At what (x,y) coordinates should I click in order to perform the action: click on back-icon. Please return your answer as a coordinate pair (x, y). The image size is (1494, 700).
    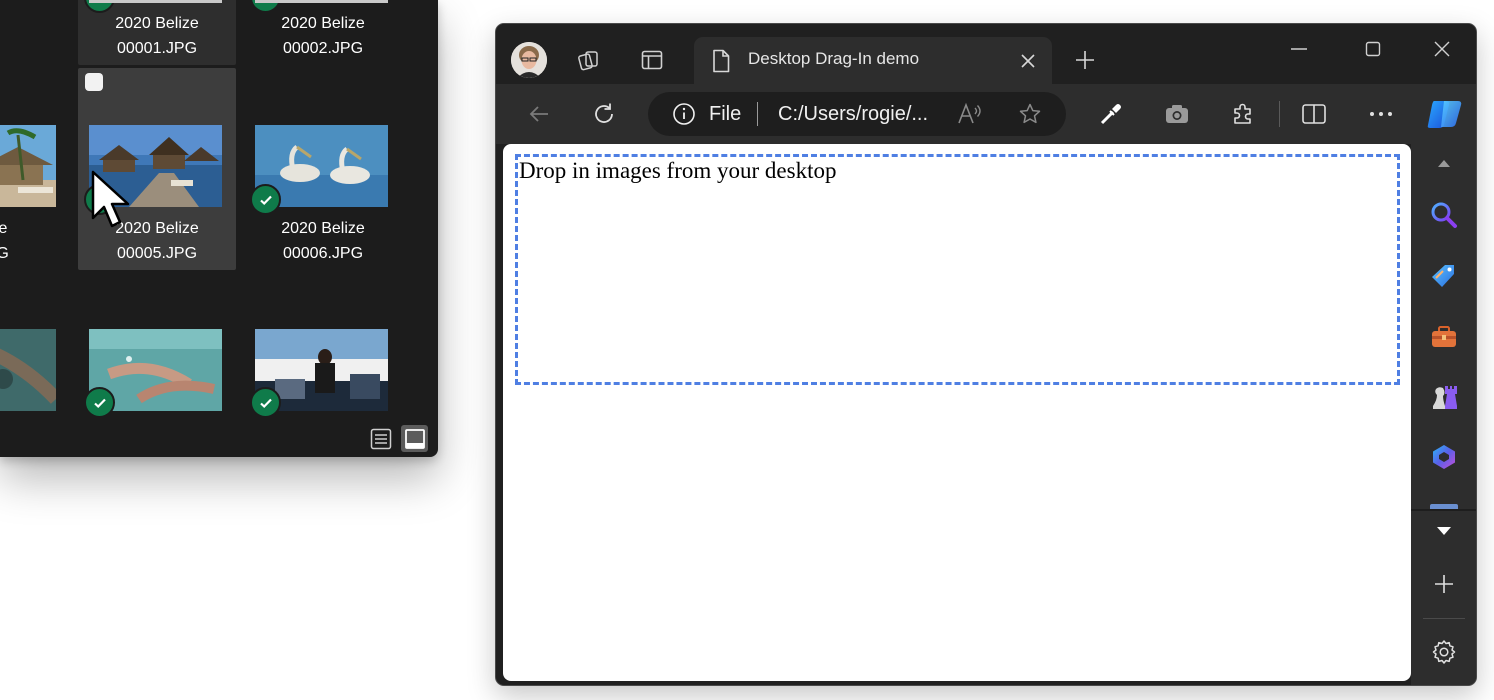
    Looking at the image, I should click on (539, 114).